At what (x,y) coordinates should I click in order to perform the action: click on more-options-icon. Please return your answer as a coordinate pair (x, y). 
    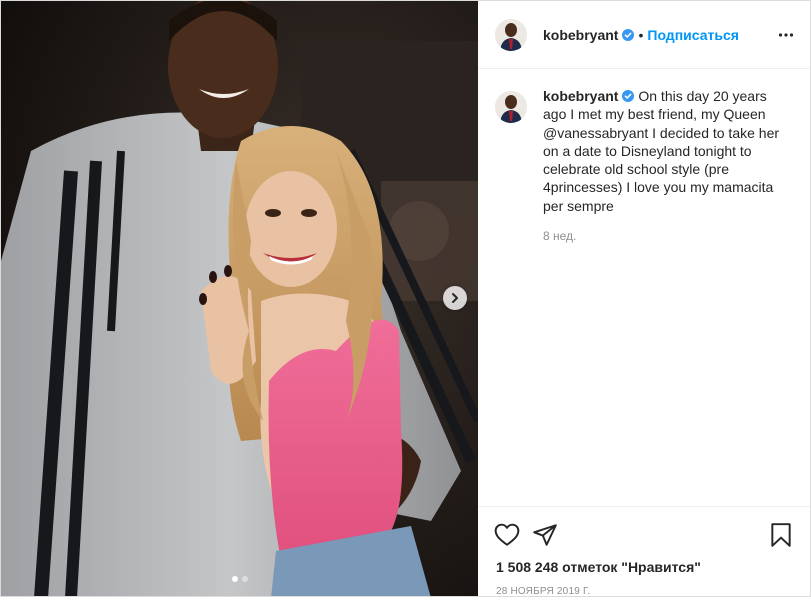
    Looking at the image, I should click on (786, 34).